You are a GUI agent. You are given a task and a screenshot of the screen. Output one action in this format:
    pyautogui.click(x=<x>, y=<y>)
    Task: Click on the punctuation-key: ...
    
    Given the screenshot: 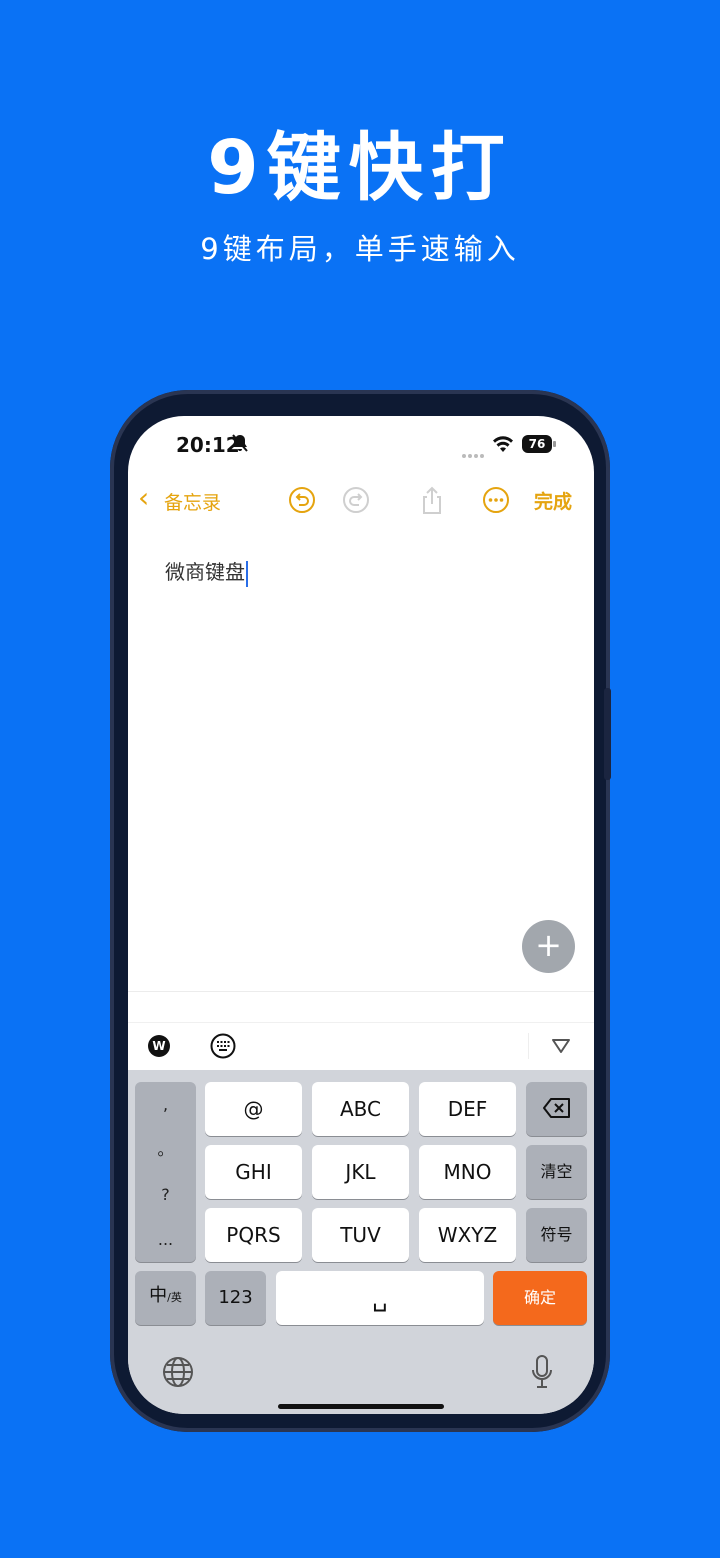 What is the action you would take?
    pyautogui.click(x=165, y=1239)
    